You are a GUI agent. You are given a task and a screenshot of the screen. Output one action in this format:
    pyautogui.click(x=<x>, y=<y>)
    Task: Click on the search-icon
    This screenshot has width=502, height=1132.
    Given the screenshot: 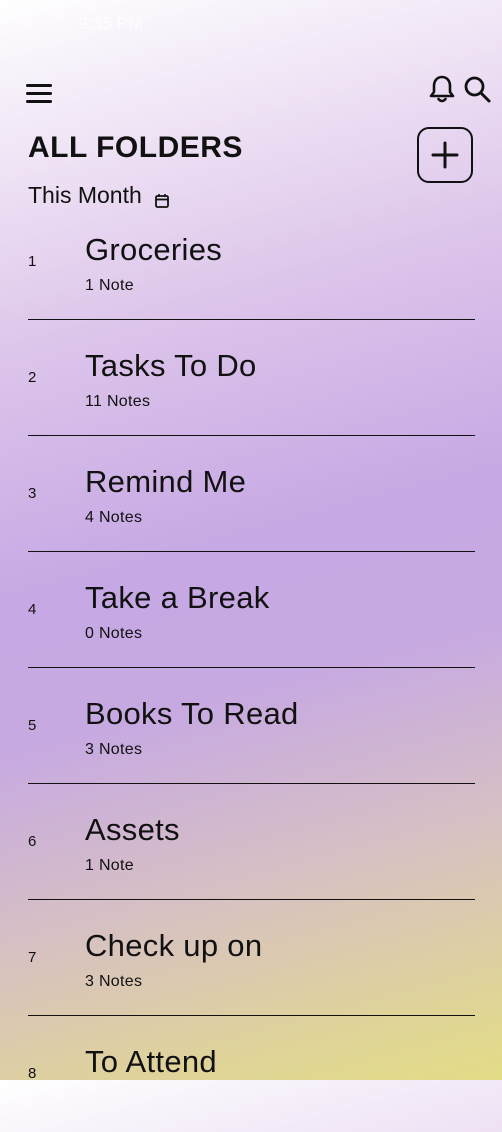 What is the action you would take?
    pyautogui.click(x=477, y=89)
    